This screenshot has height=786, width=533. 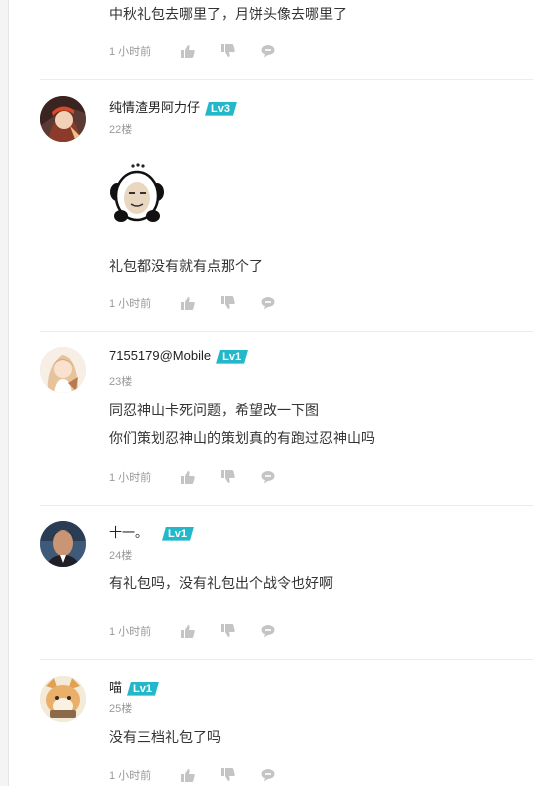 What do you see at coordinates (186, 266) in the screenshot?
I see `comment-text: 礼包都没有就有点那个了` at bounding box center [186, 266].